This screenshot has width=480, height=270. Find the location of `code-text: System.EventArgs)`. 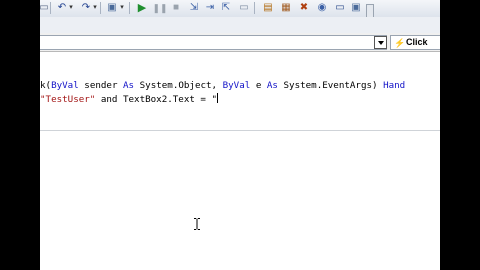

code-text: System.EventArgs) is located at coordinates (330, 85).